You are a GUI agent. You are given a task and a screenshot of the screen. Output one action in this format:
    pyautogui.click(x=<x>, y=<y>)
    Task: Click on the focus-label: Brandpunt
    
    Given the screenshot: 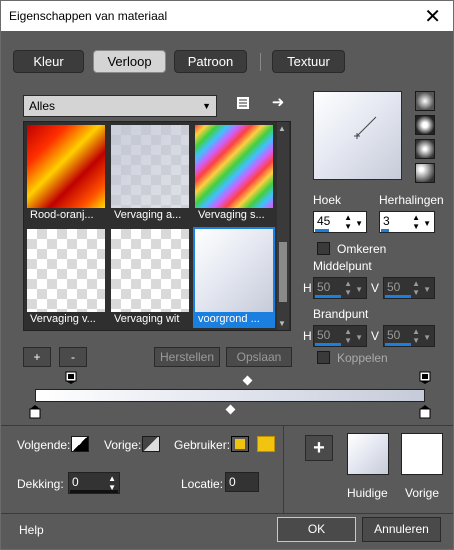 What is the action you would take?
    pyautogui.click(x=341, y=314)
    